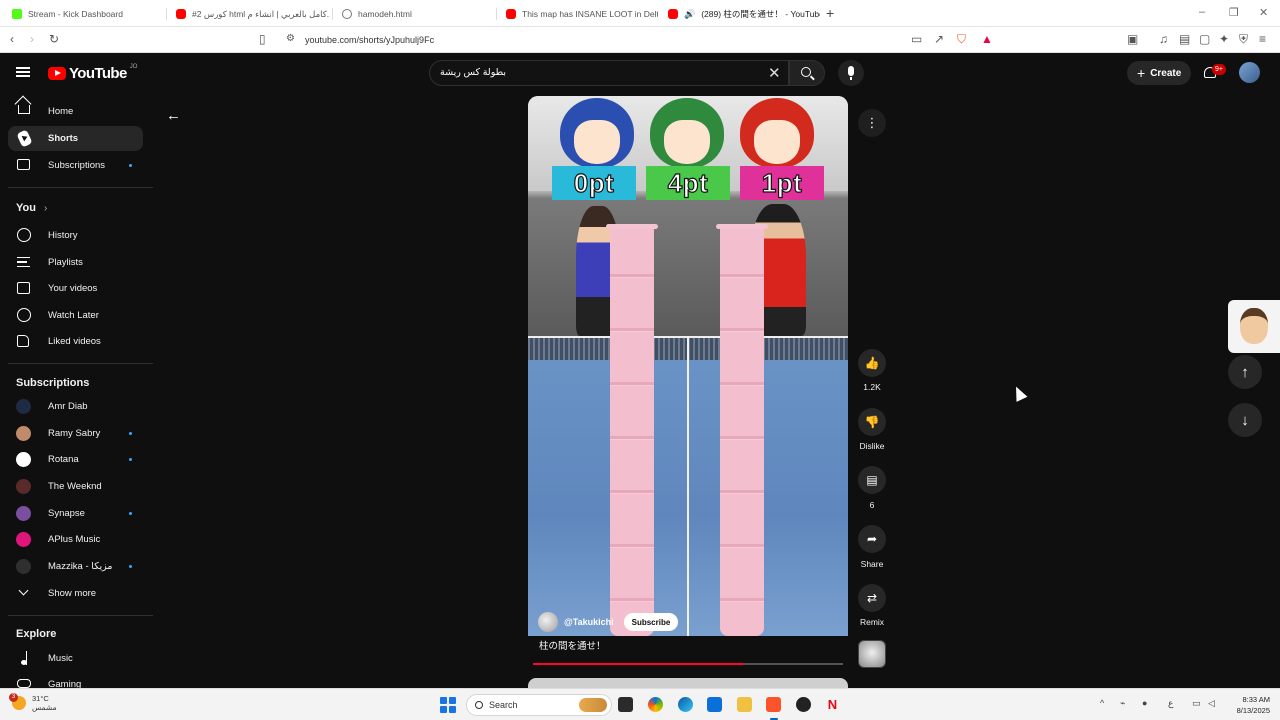 The image size is (1280, 720). I want to click on you-section-header: You ›, so click(31, 208).